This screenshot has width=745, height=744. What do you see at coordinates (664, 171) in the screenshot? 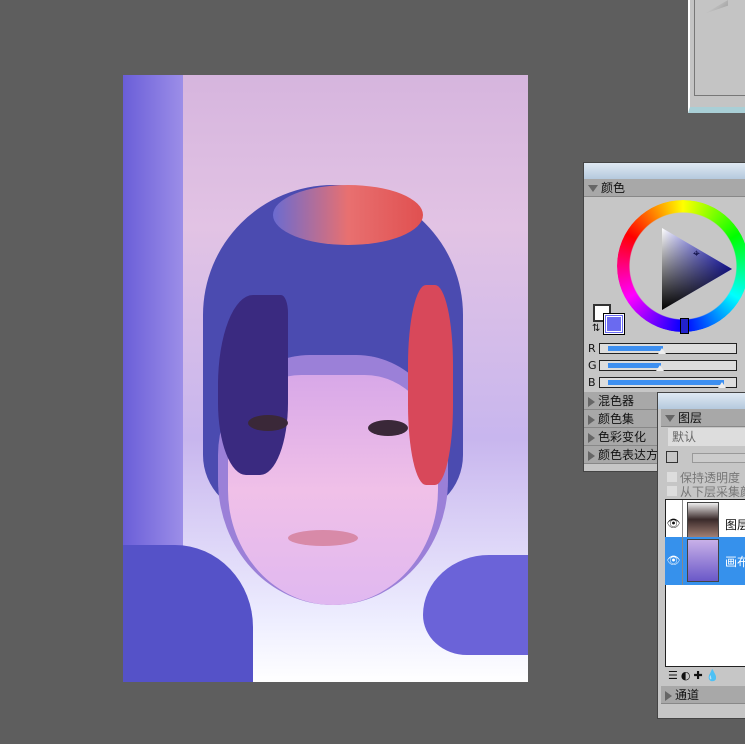
I see `color-panel-titlebar` at bounding box center [664, 171].